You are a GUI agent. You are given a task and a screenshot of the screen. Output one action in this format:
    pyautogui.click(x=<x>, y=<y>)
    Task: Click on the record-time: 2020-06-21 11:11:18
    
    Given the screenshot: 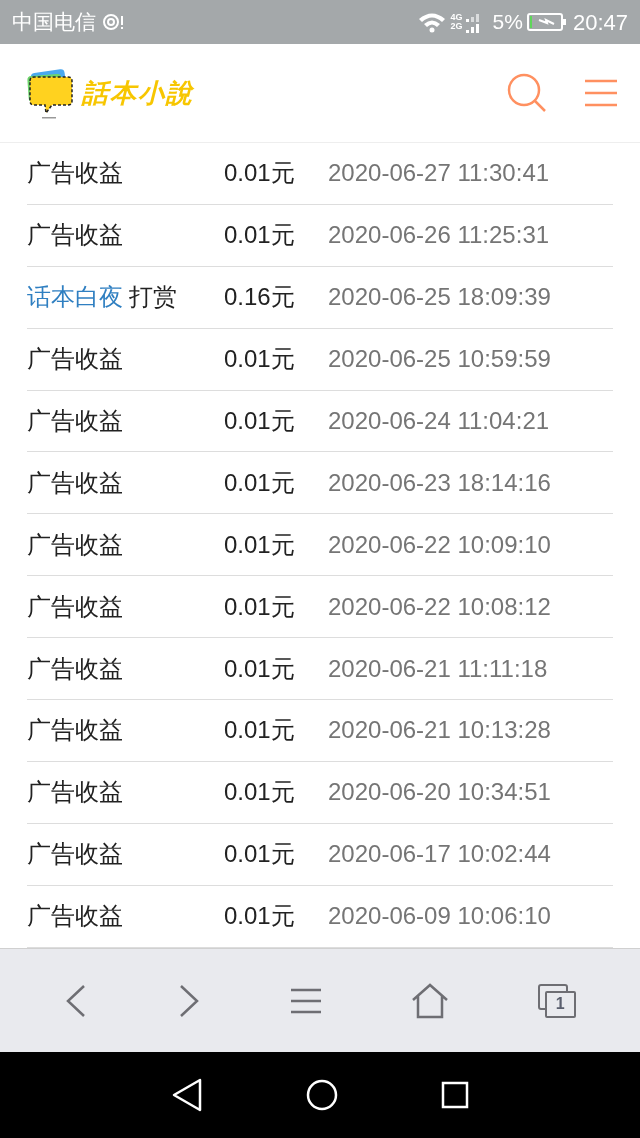 What is the action you would take?
    pyautogui.click(x=438, y=668)
    